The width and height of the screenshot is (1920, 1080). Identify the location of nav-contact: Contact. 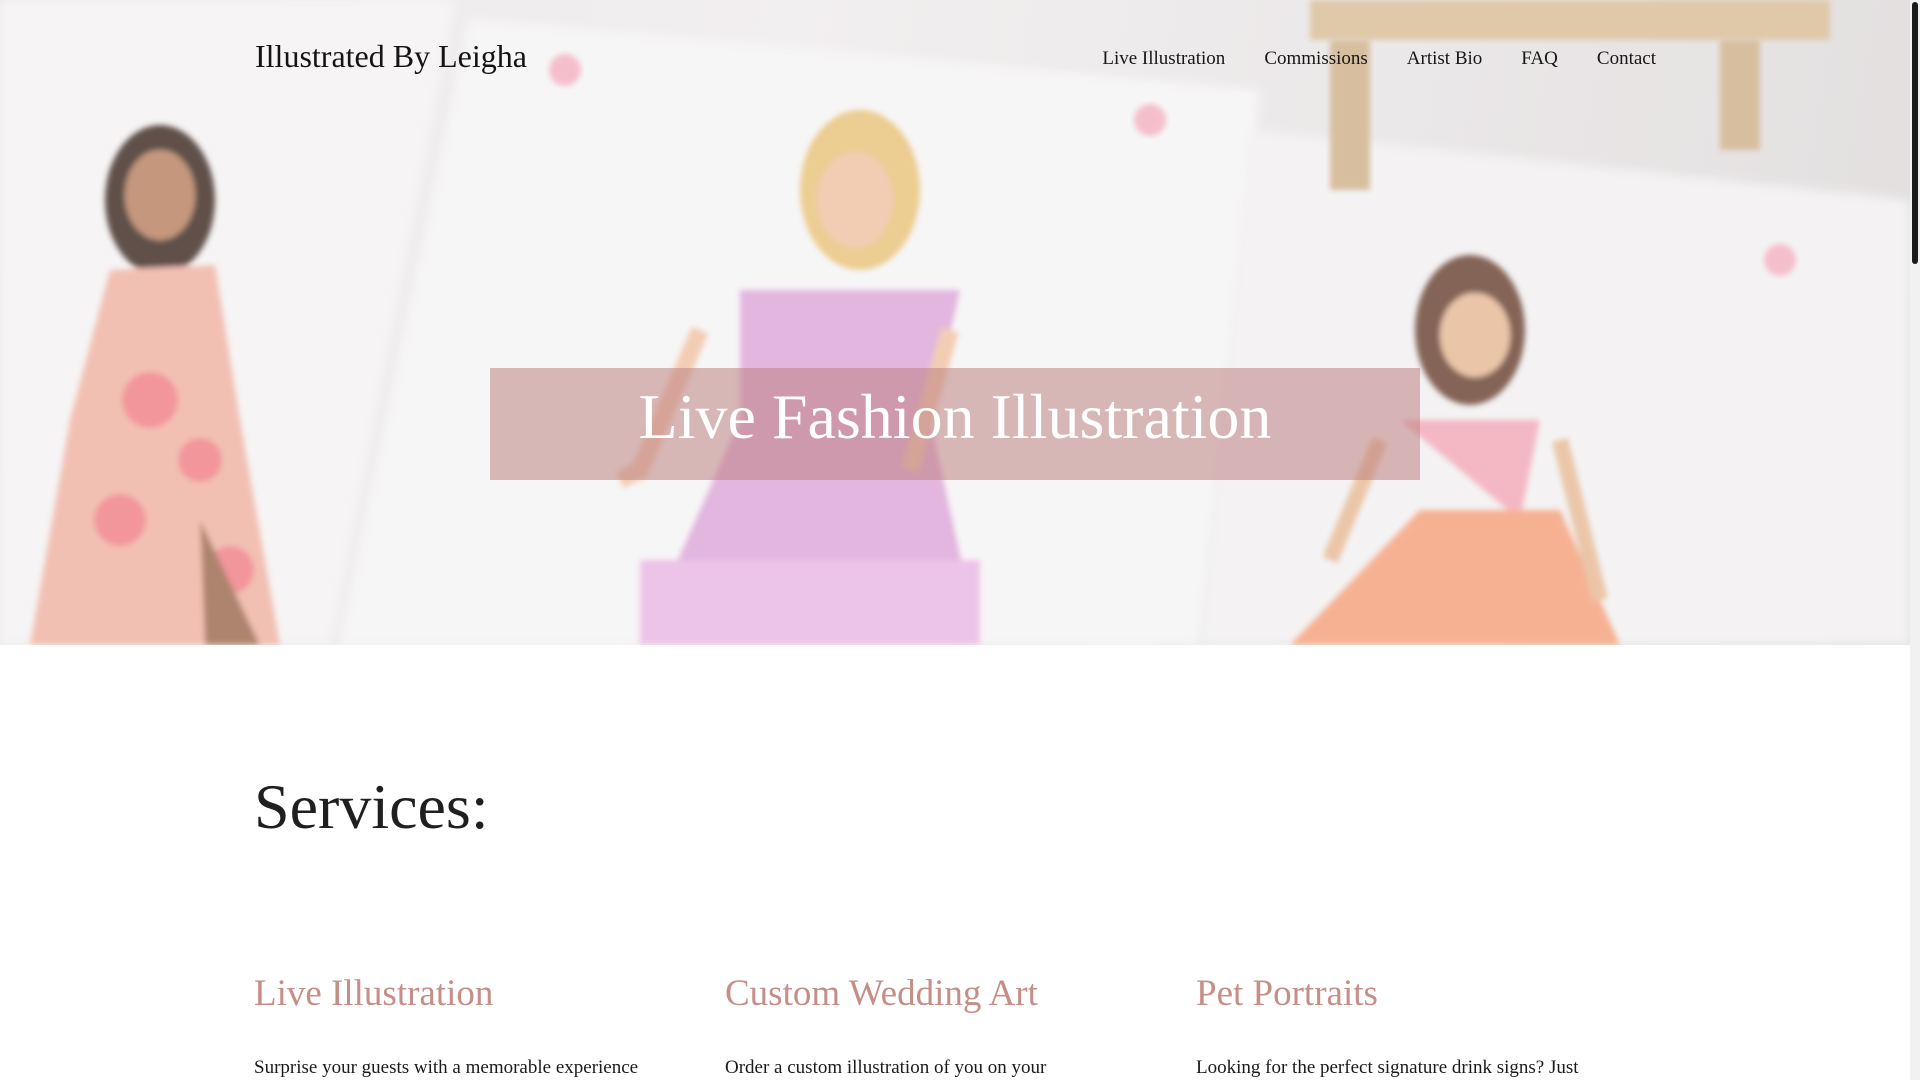
(1626, 59).